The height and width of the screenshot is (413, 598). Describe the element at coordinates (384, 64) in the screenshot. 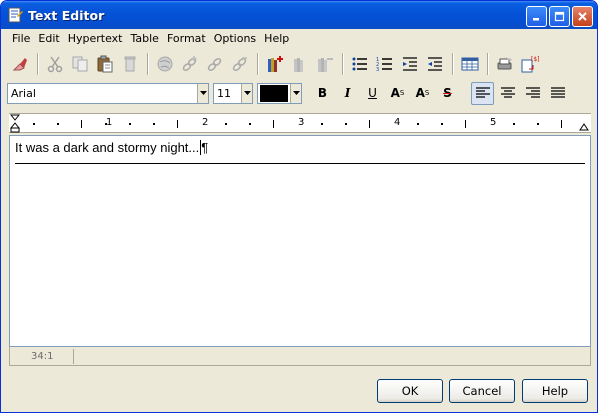

I see `numbered-list-button: 123` at that location.